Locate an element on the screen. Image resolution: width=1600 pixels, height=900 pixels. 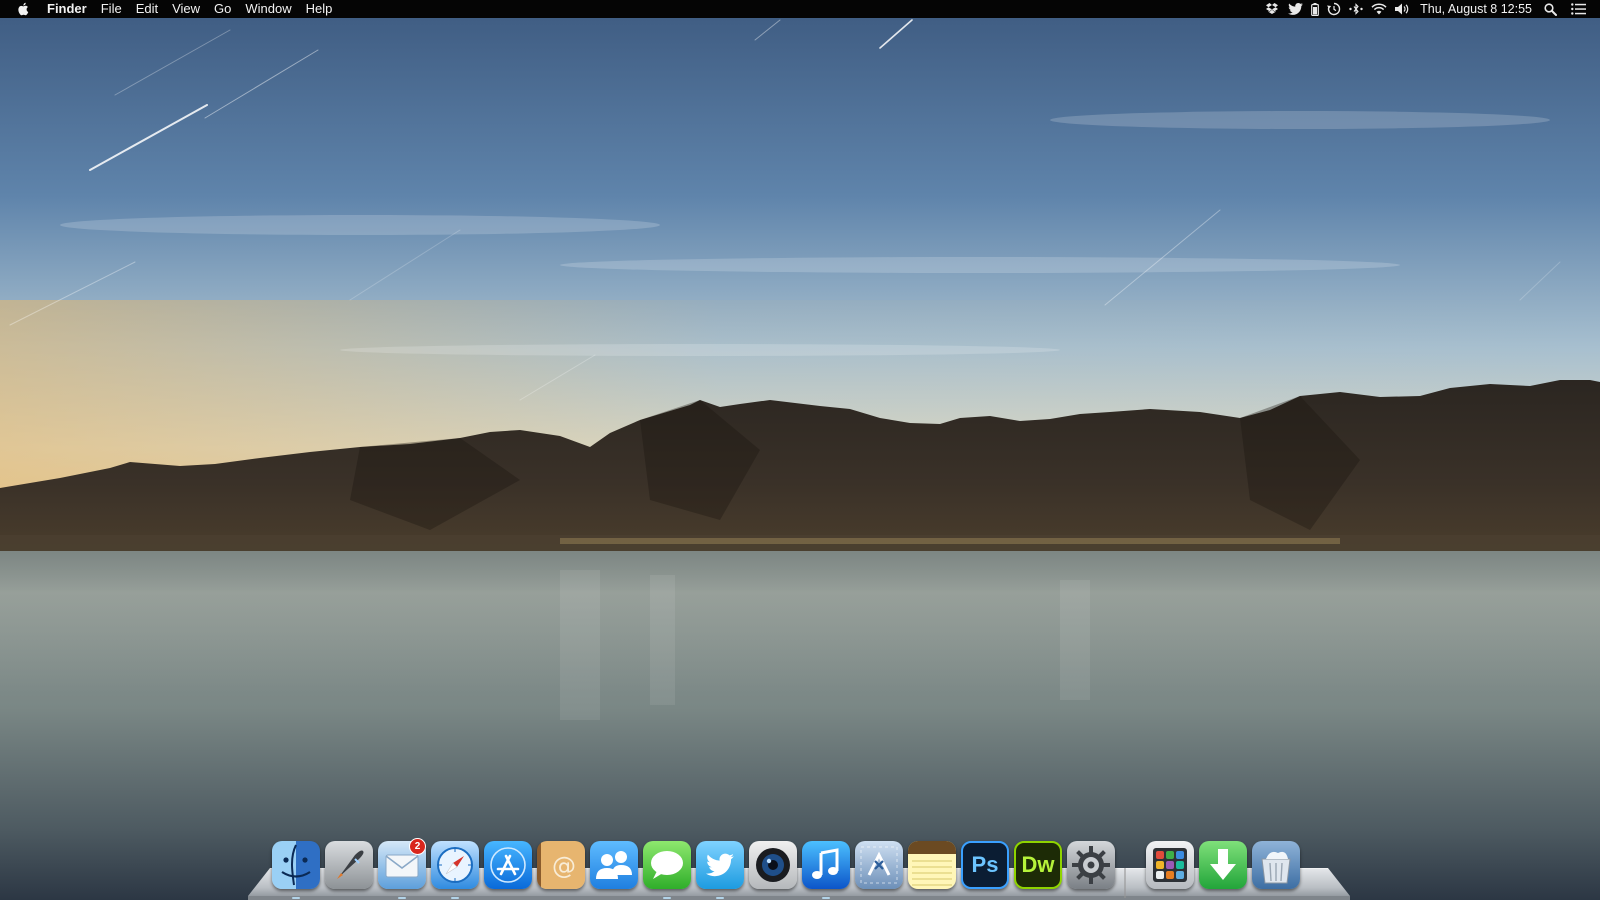
battery-icon is located at coordinates (1315, 9).